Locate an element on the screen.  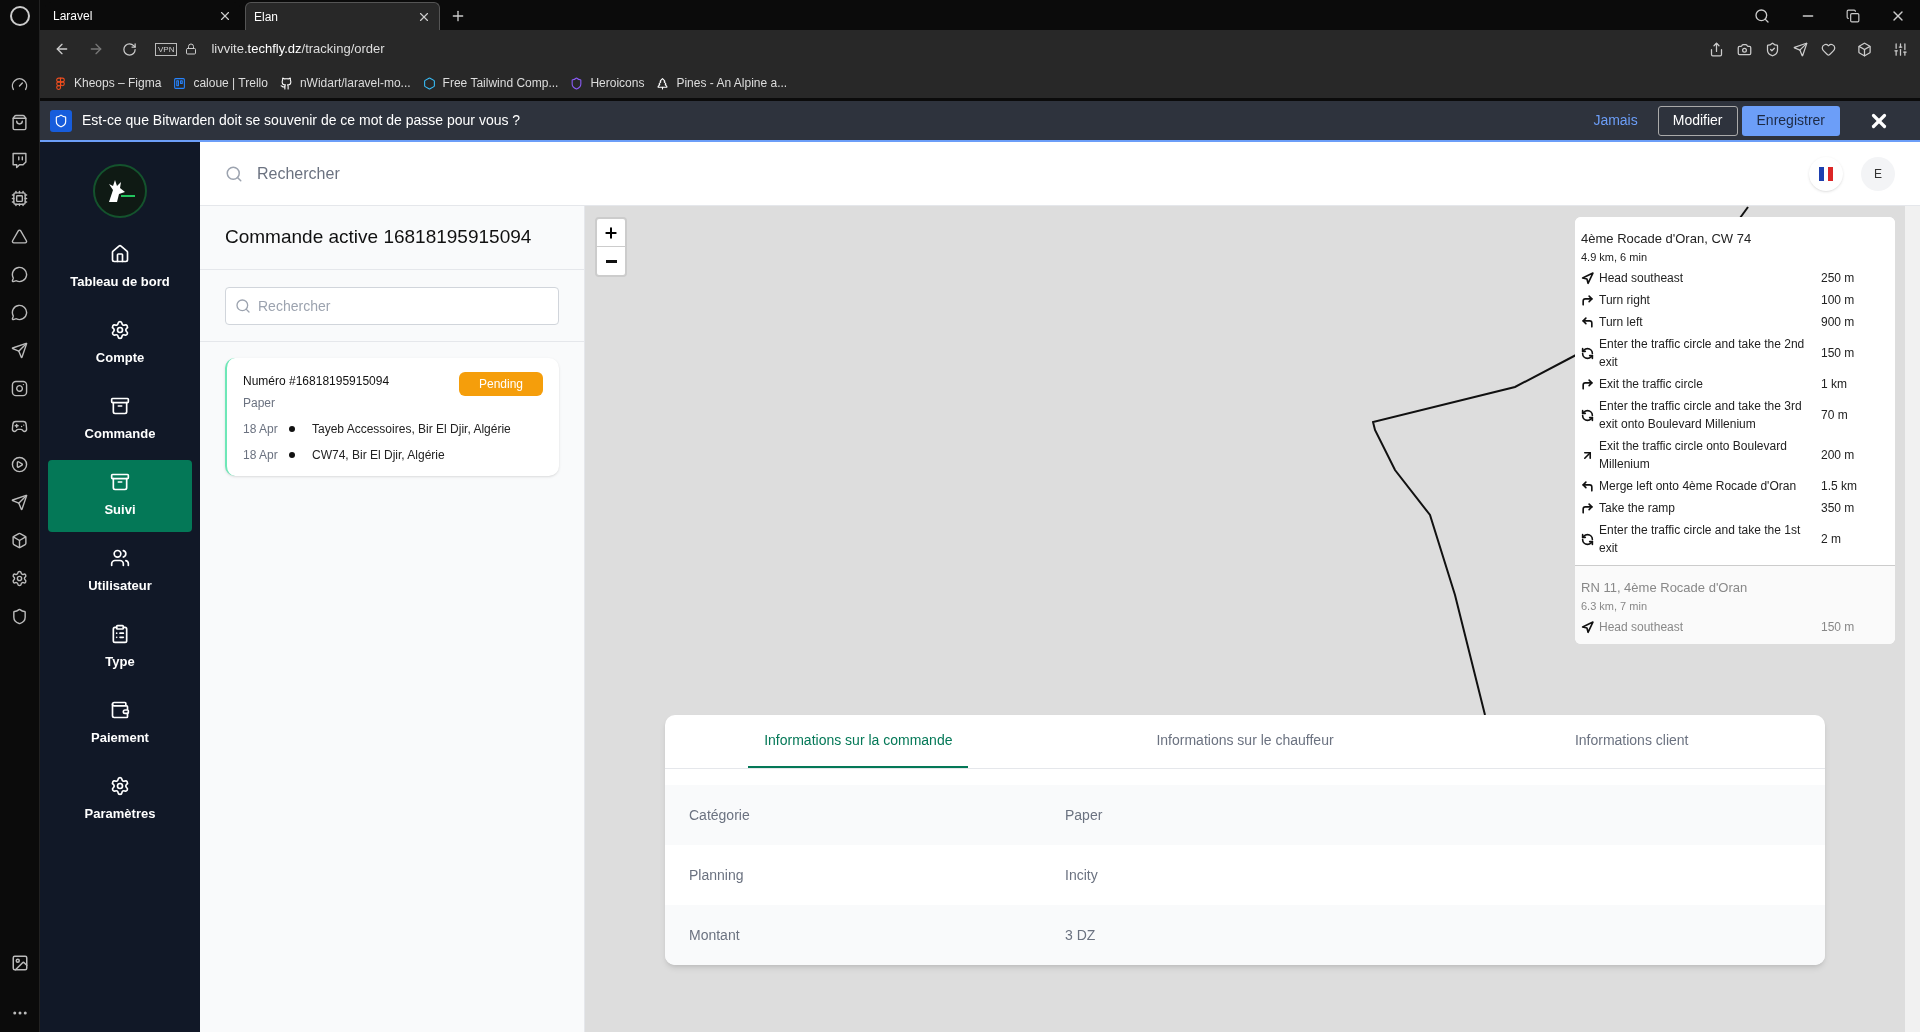
heart-icon is located at coordinates (1828, 49).